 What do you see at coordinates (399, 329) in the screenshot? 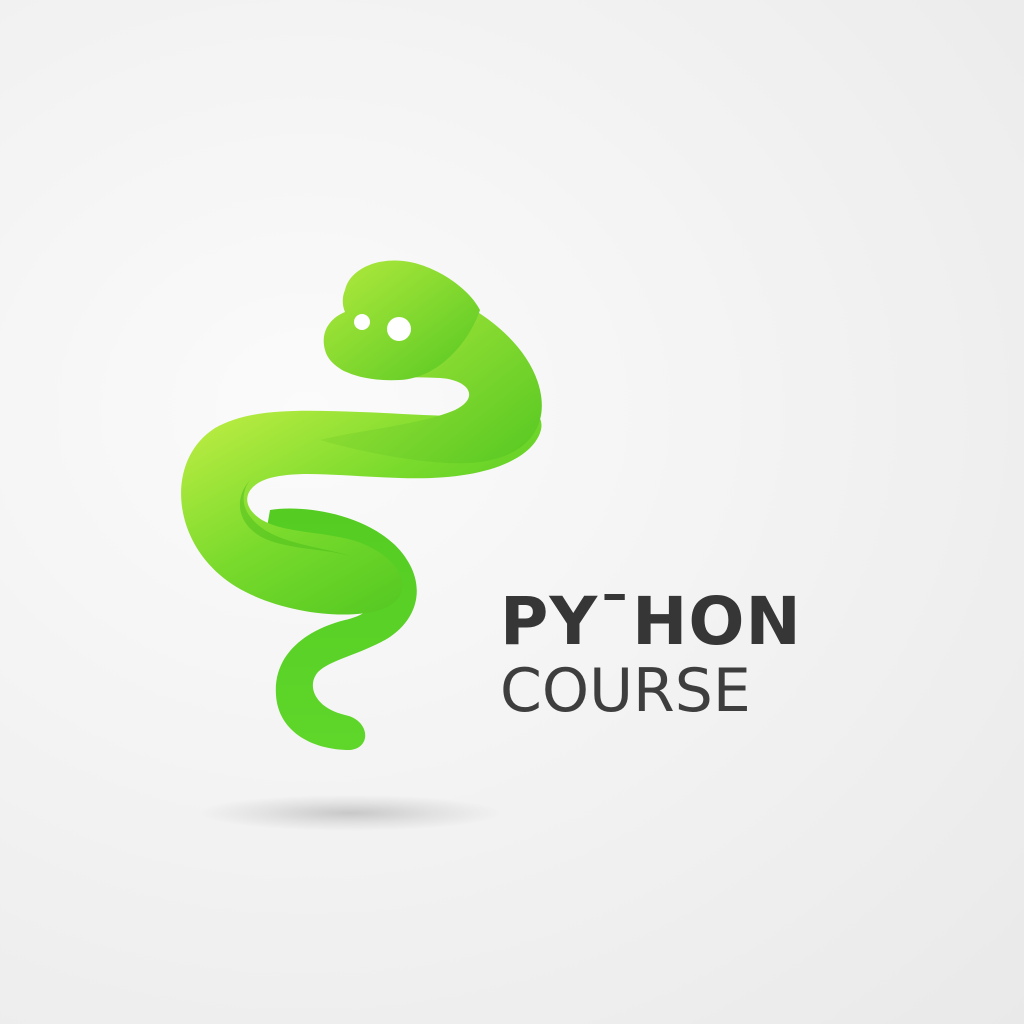
I see `snake-eye-right` at bounding box center [399, 329].